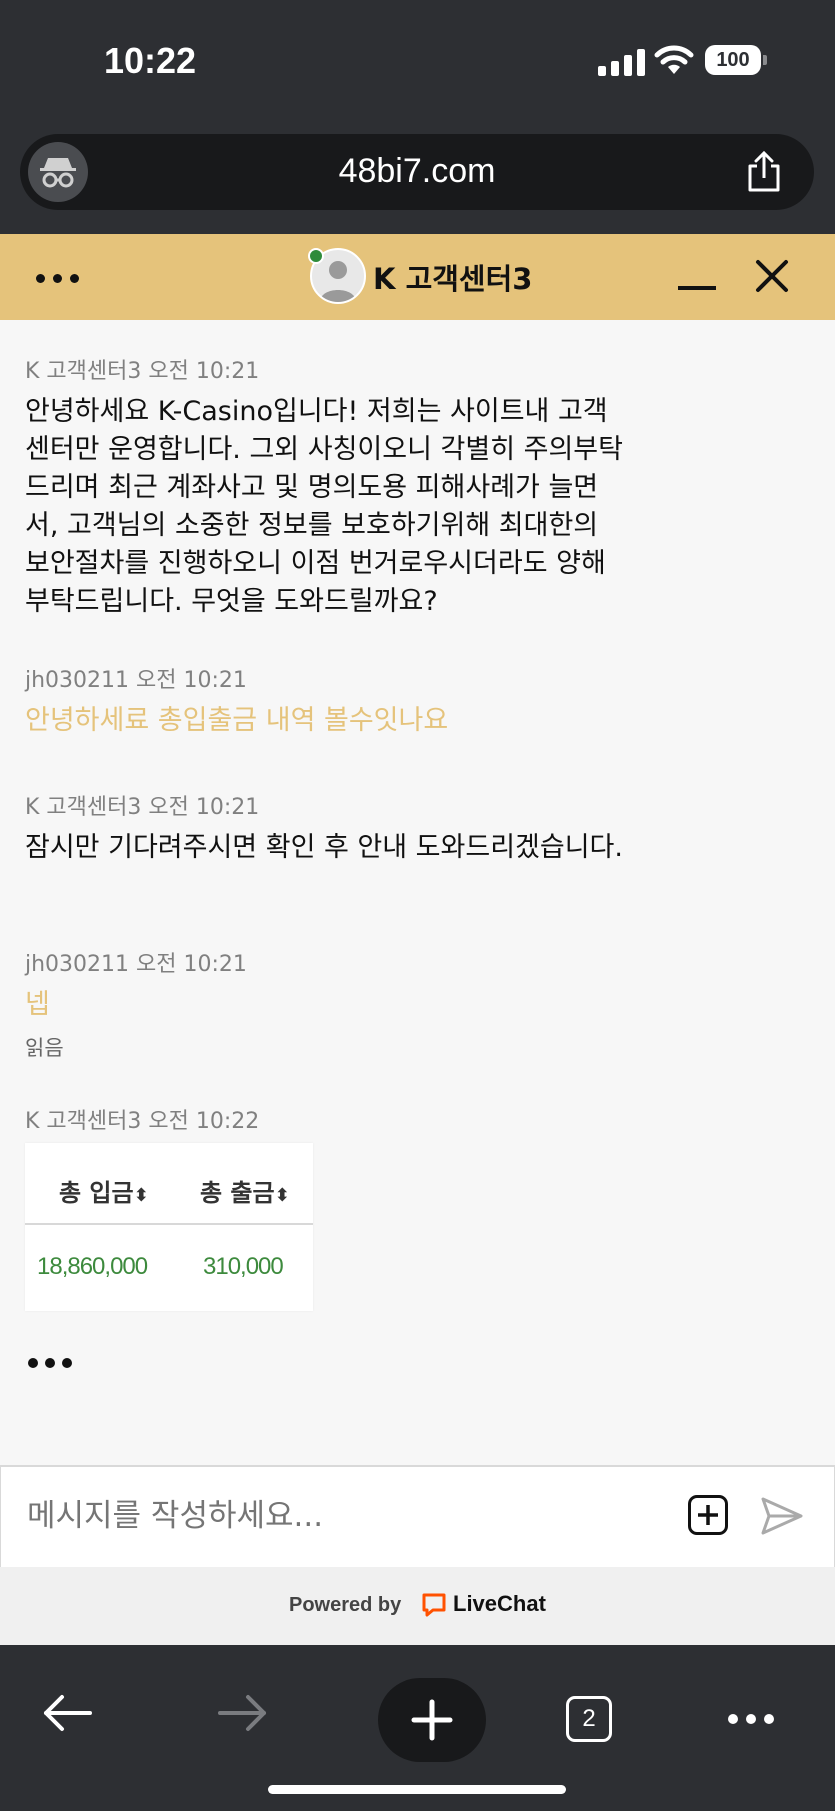 The image size is (835, 1811). Describe the element at coordinates (316, 256) in the screenshot. I see `online-status-icon` at that location.